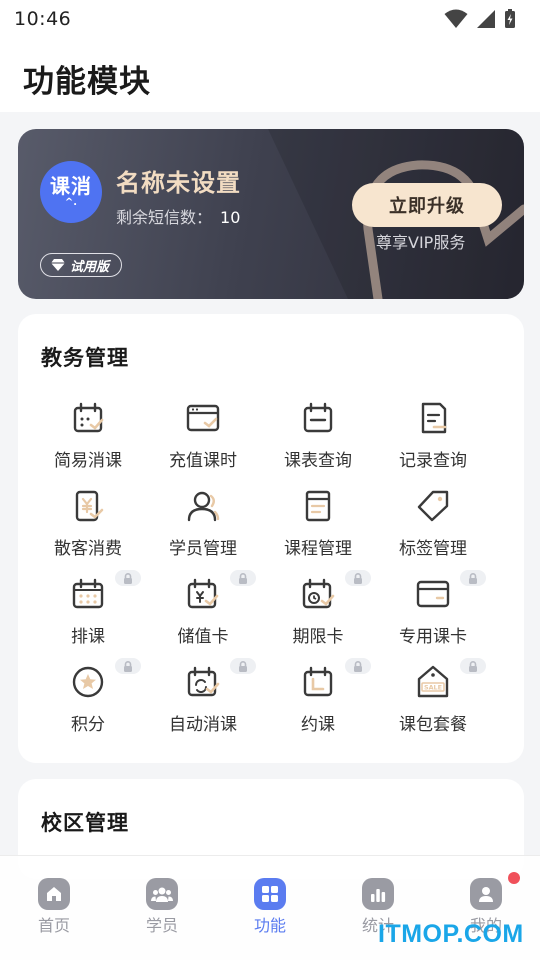 The image size is (540, 960). Describe the element at coordinates (433, 681) in the screenshot. I see `sale-tag-icon: SALE` at that location.